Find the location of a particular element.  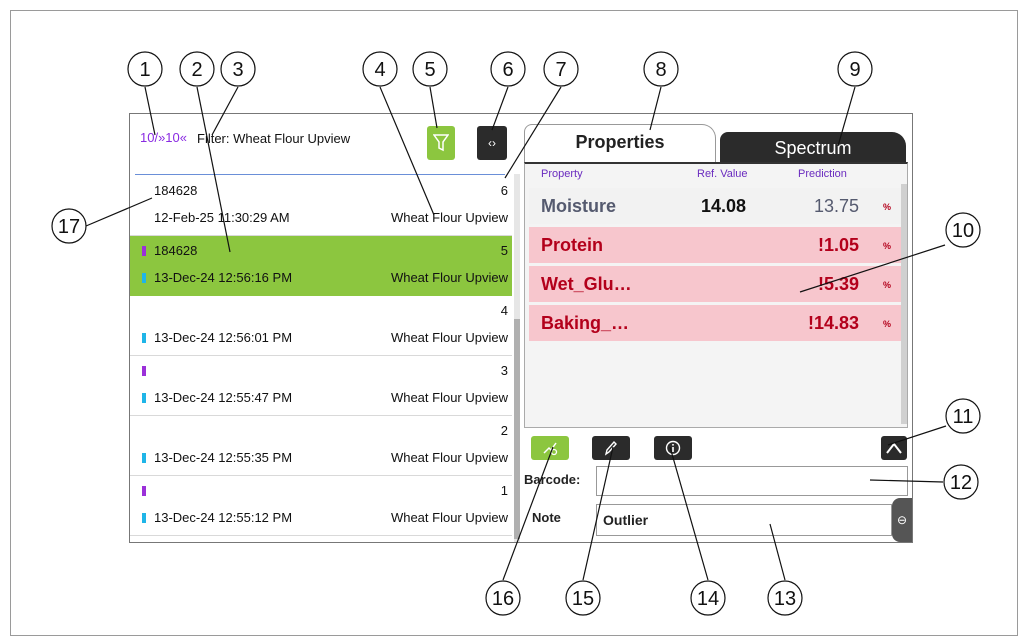

sample-number: 5 is located at coordinates (504, 250).